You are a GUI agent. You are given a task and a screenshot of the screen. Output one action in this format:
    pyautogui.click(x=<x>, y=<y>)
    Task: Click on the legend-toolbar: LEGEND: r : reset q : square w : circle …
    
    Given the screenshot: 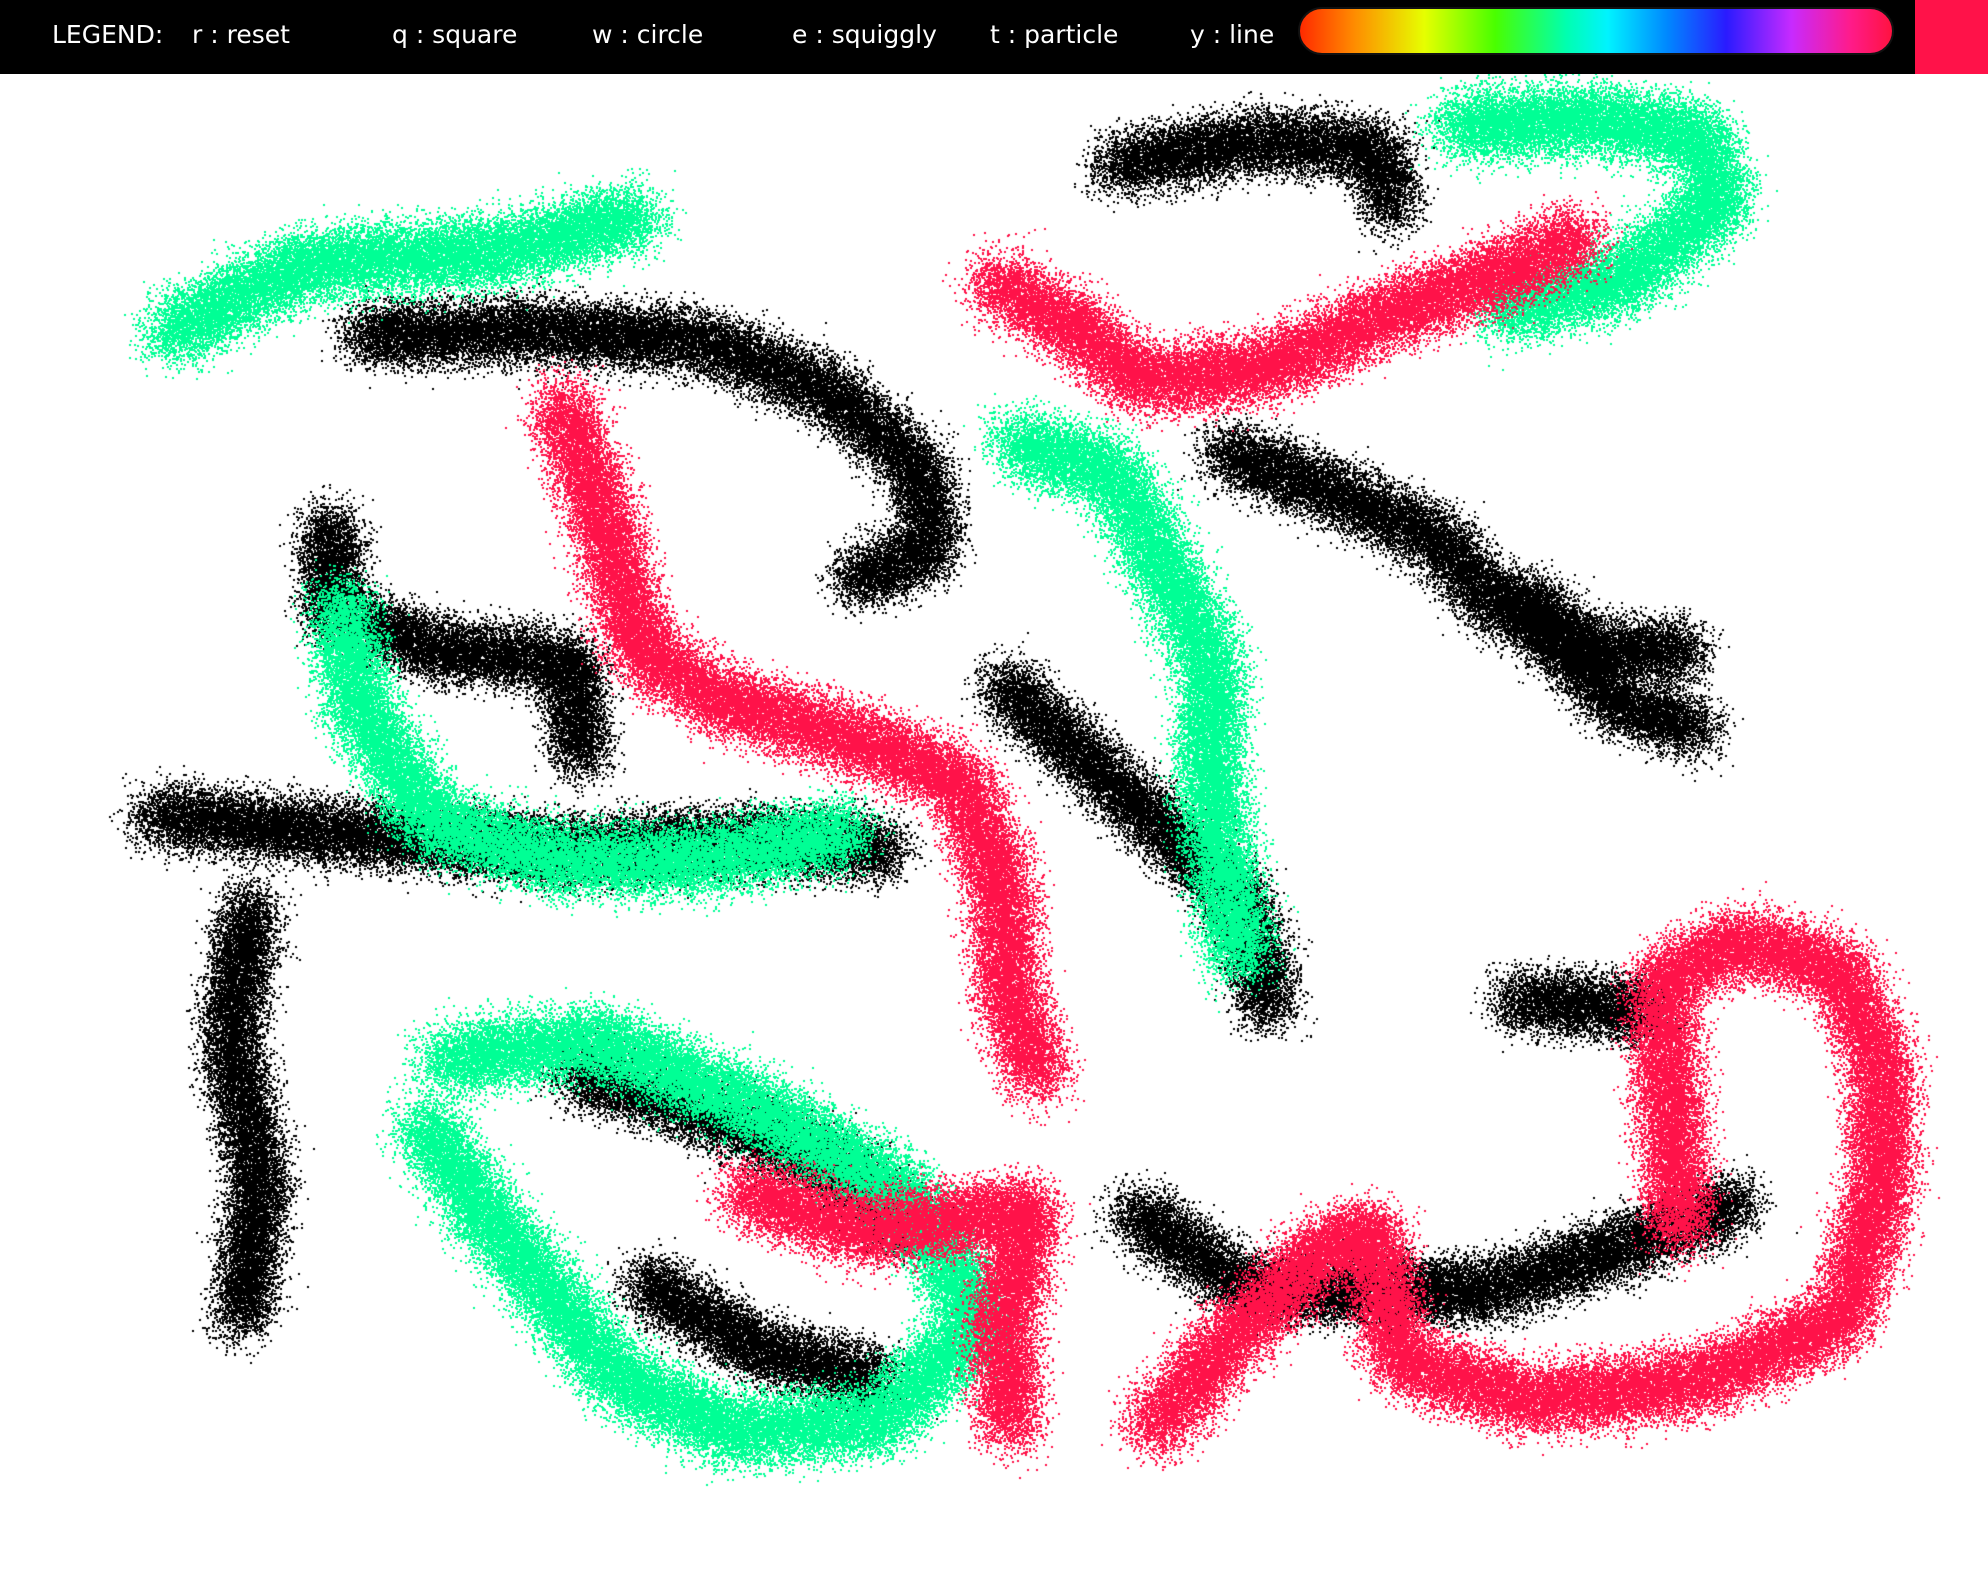 What is the action you would take?
    pyautogui.click(x=994, y=37)
    